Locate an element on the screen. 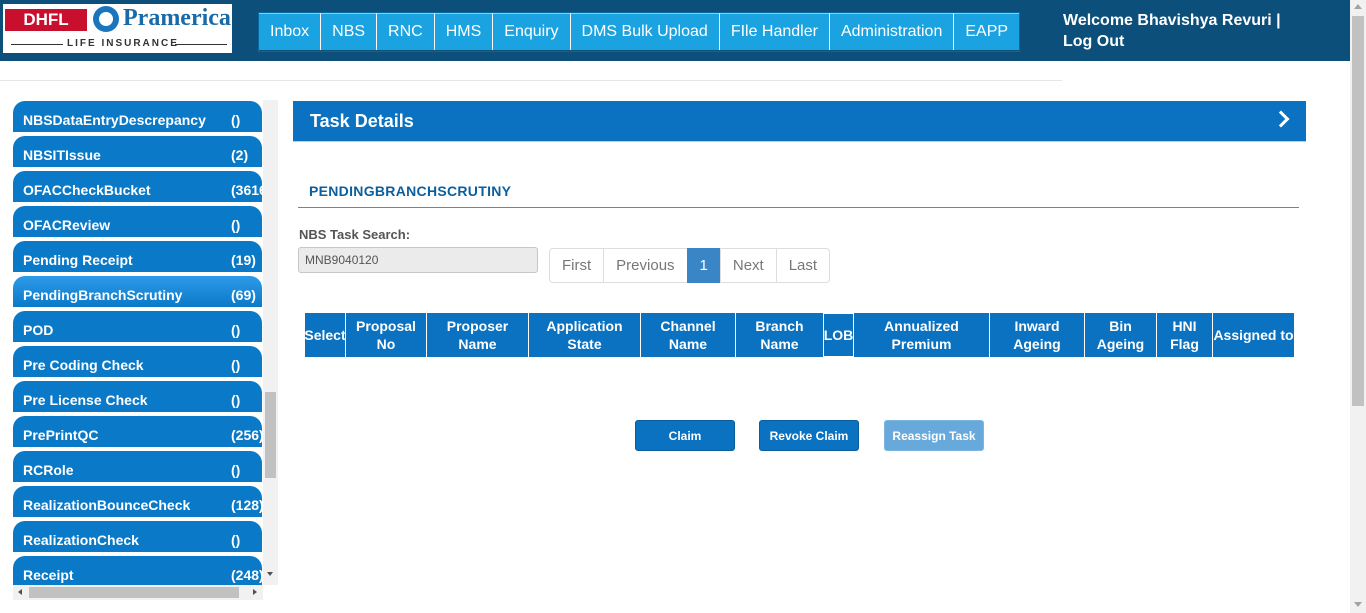 The height and width of the screenshot is (613, 1366). company-logo: DHFL Pramerica LIFE INSURANCE is located at coordinates (117, 28).